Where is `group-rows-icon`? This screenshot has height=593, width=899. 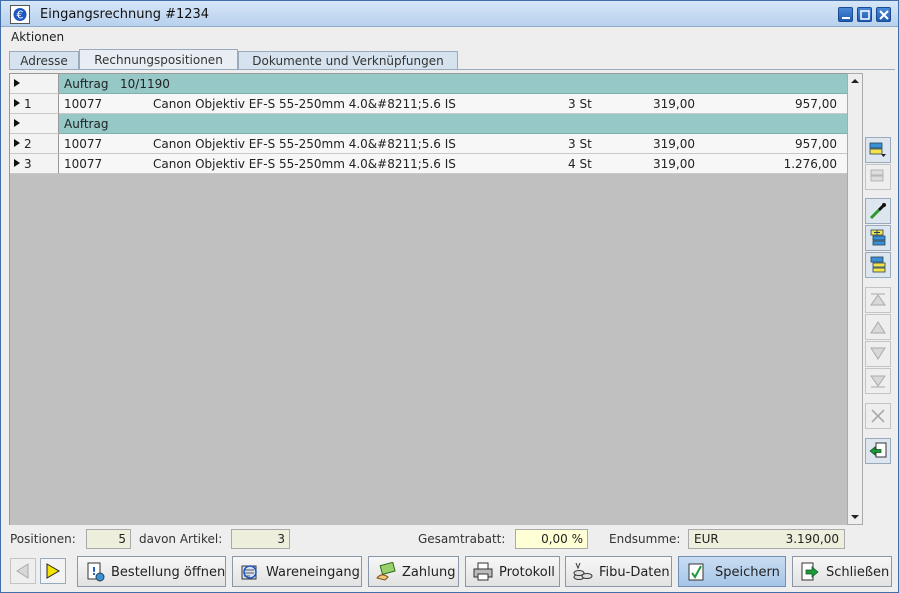
group-rows-icon is located at coordinates (878, 264).